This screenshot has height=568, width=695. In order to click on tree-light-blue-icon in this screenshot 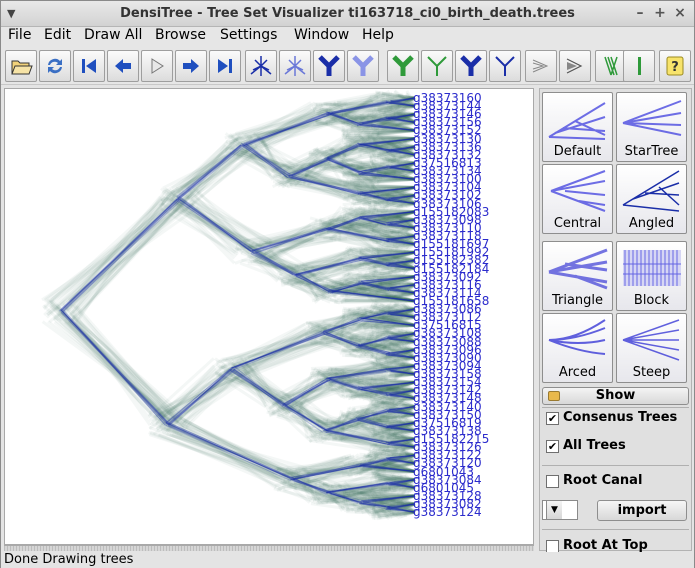, I will do `click(363, 65)`.